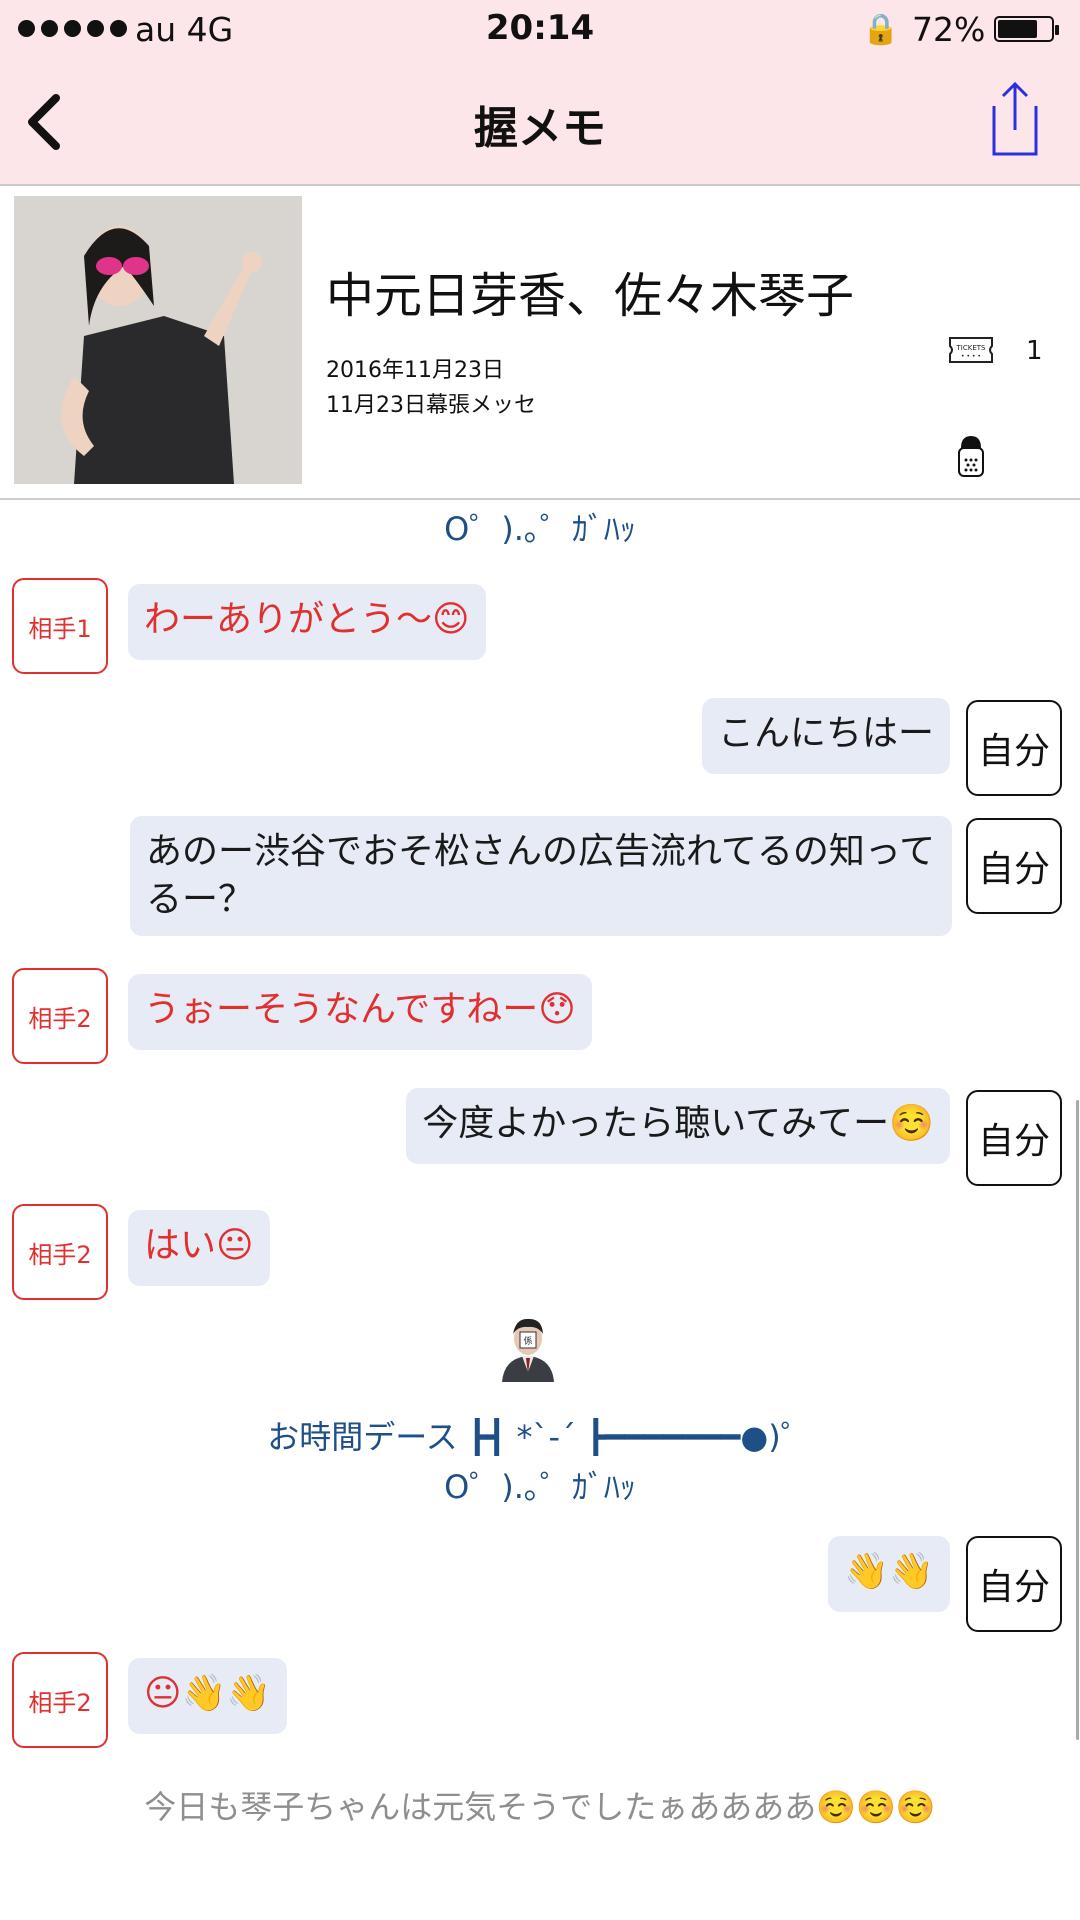  Describe the element at coordinates (60, 626) in the screenshot. I see `speaker-tag-partner1: 相手1` at that location.